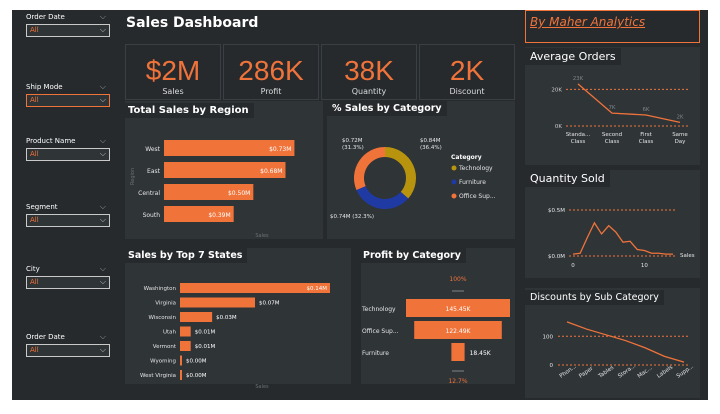 This screenshot has height=414, width=720. What do you see at coordinates (459, 309) in the screenshot?
I see `profit-data-label: 145.45K` at bounding box center [459, 309].